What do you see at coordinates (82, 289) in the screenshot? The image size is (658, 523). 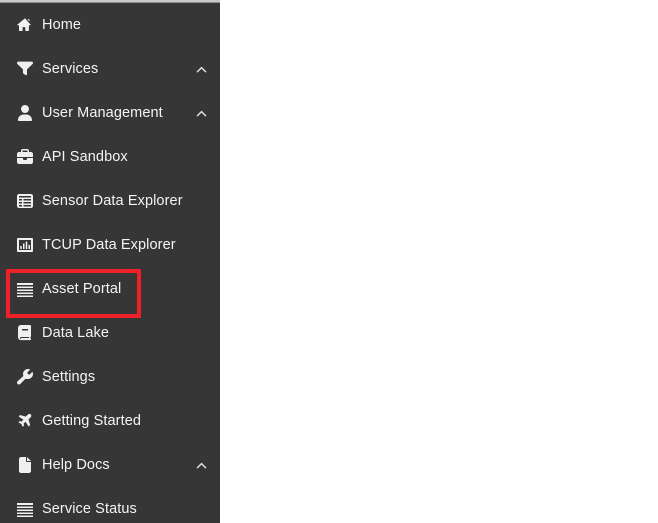 I see `sidebar-item-label: Asset Portal` at bounding box center [82, 289].